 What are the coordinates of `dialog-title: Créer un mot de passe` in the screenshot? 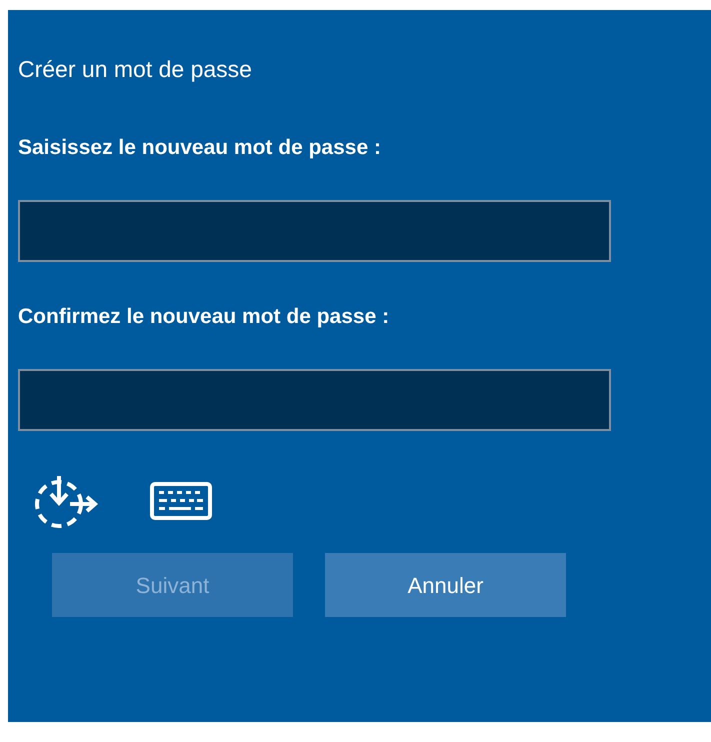 It's located at (135, 69).